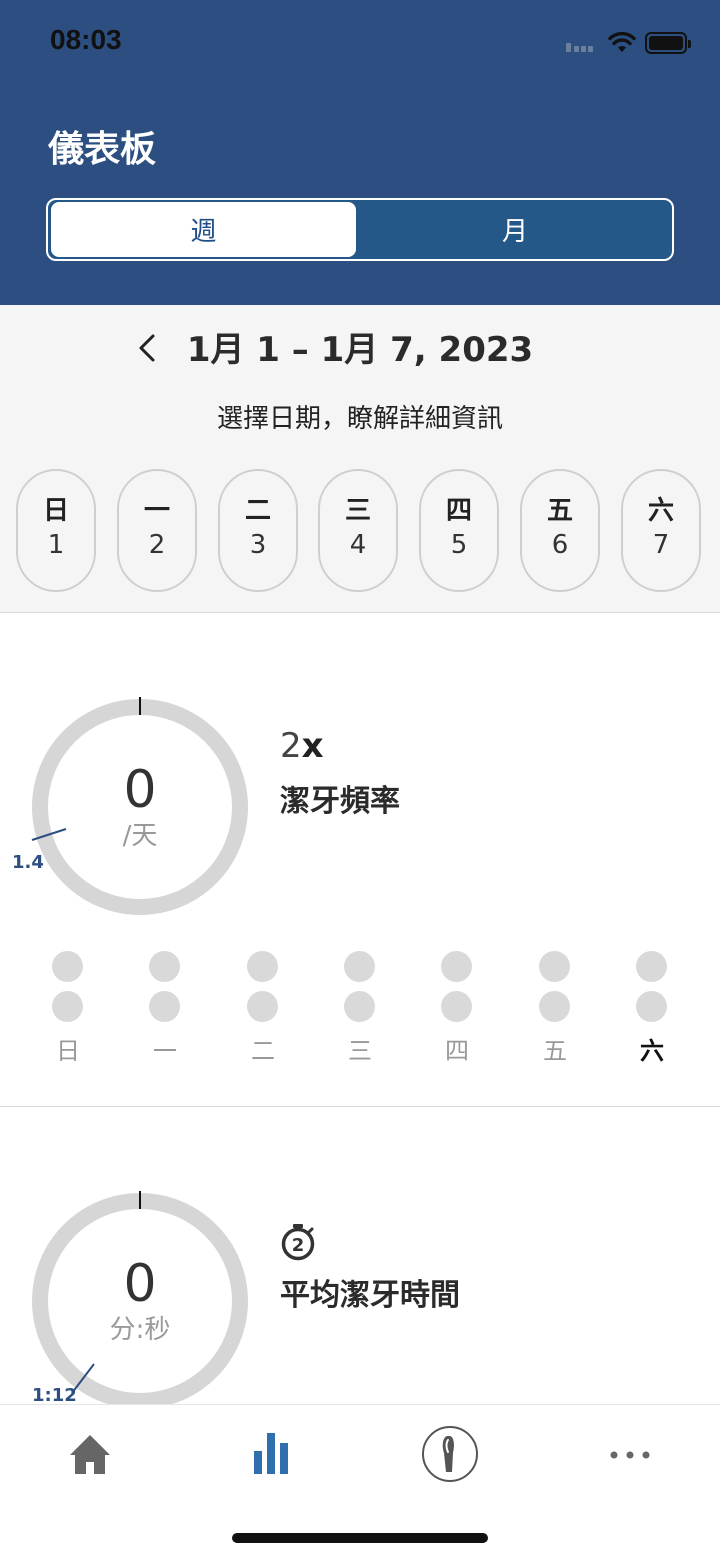 Image resolution: width=720 pixels, height=1560 pixels. What do you see at coordinates (90, 1454) in the screenshot?
I see `home-icon` at bounding box center [90, 1454].